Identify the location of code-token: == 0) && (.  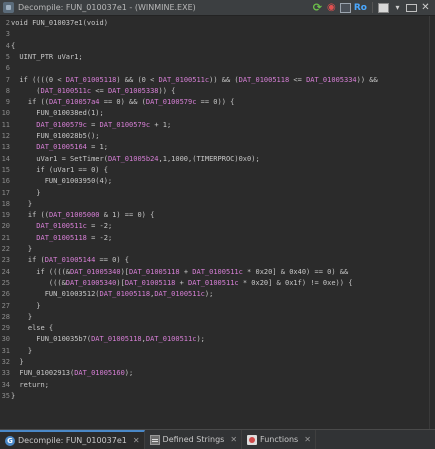
(123, 102).